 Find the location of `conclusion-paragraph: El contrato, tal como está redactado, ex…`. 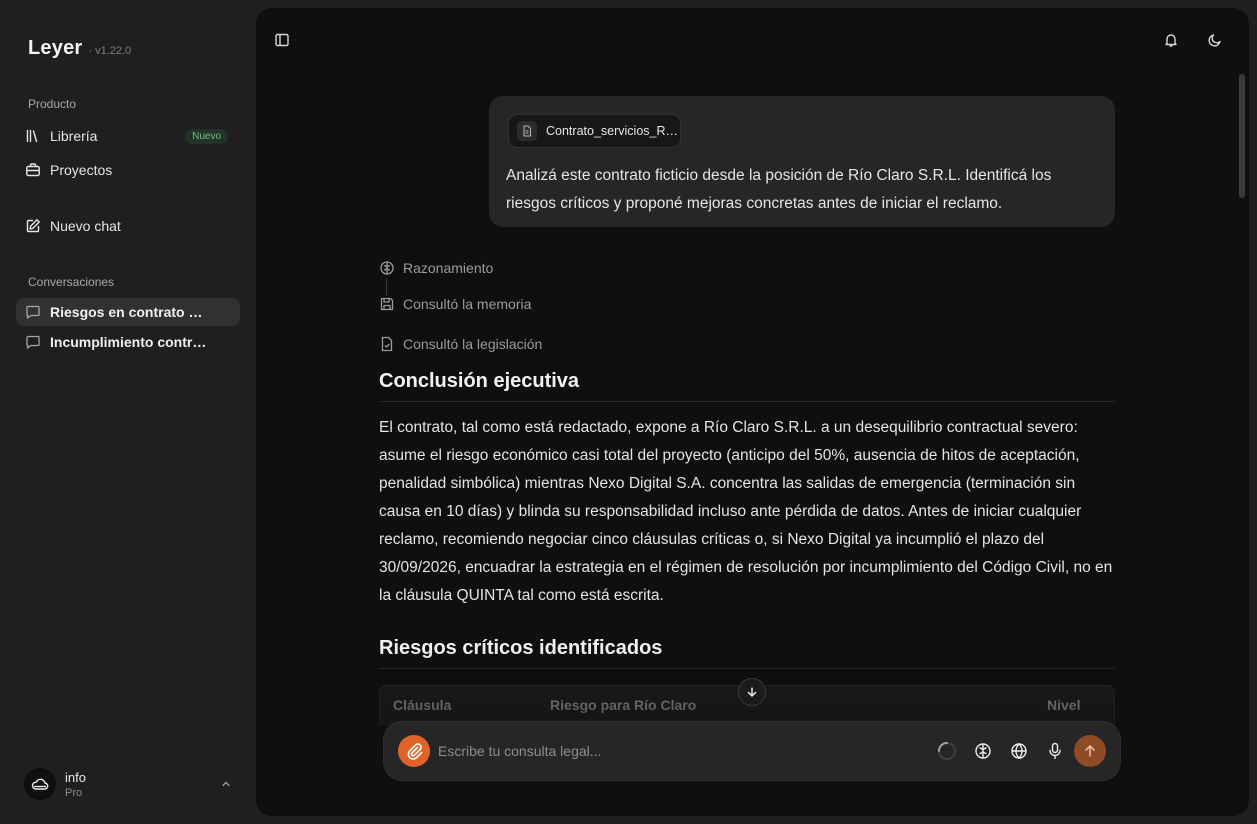

conclusion-paragraph: El contrato, tal como está redactado, ex… is located at coordinates (746, 511).